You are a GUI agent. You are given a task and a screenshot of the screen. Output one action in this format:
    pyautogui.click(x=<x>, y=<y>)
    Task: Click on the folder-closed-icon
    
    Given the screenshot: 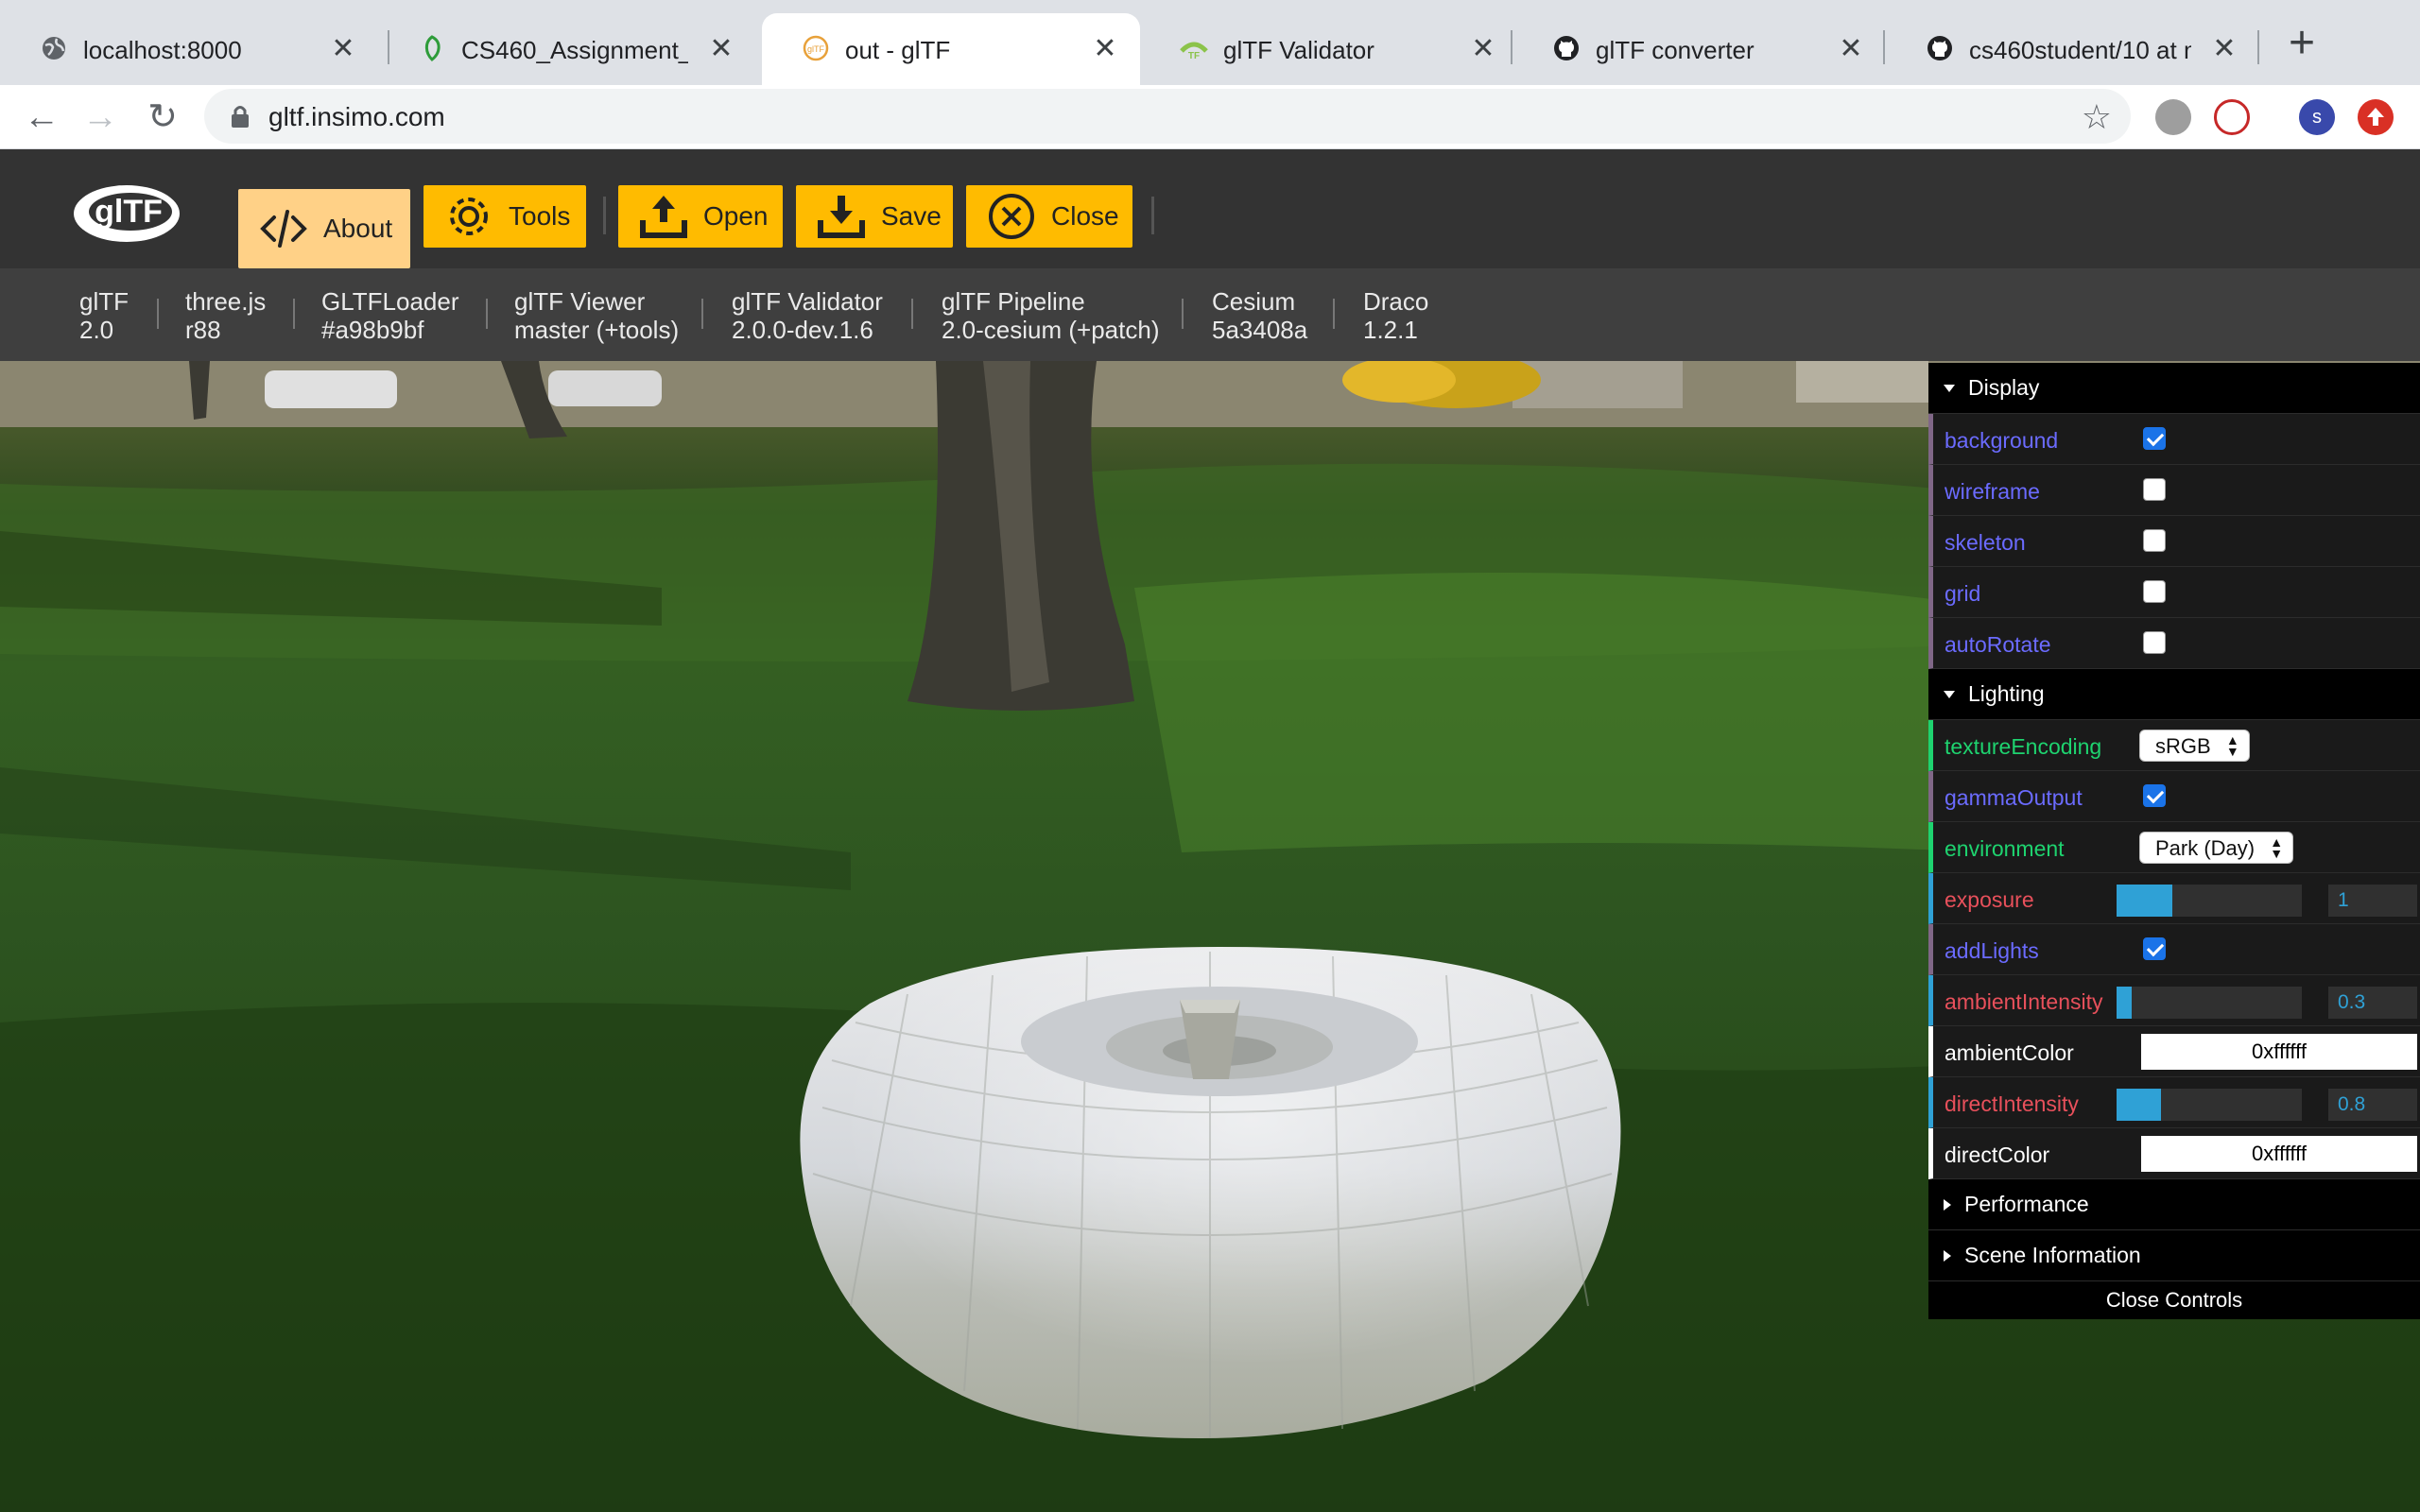 What is the action you would take?
    pyautogui.click(x=1947, y=1204)
    